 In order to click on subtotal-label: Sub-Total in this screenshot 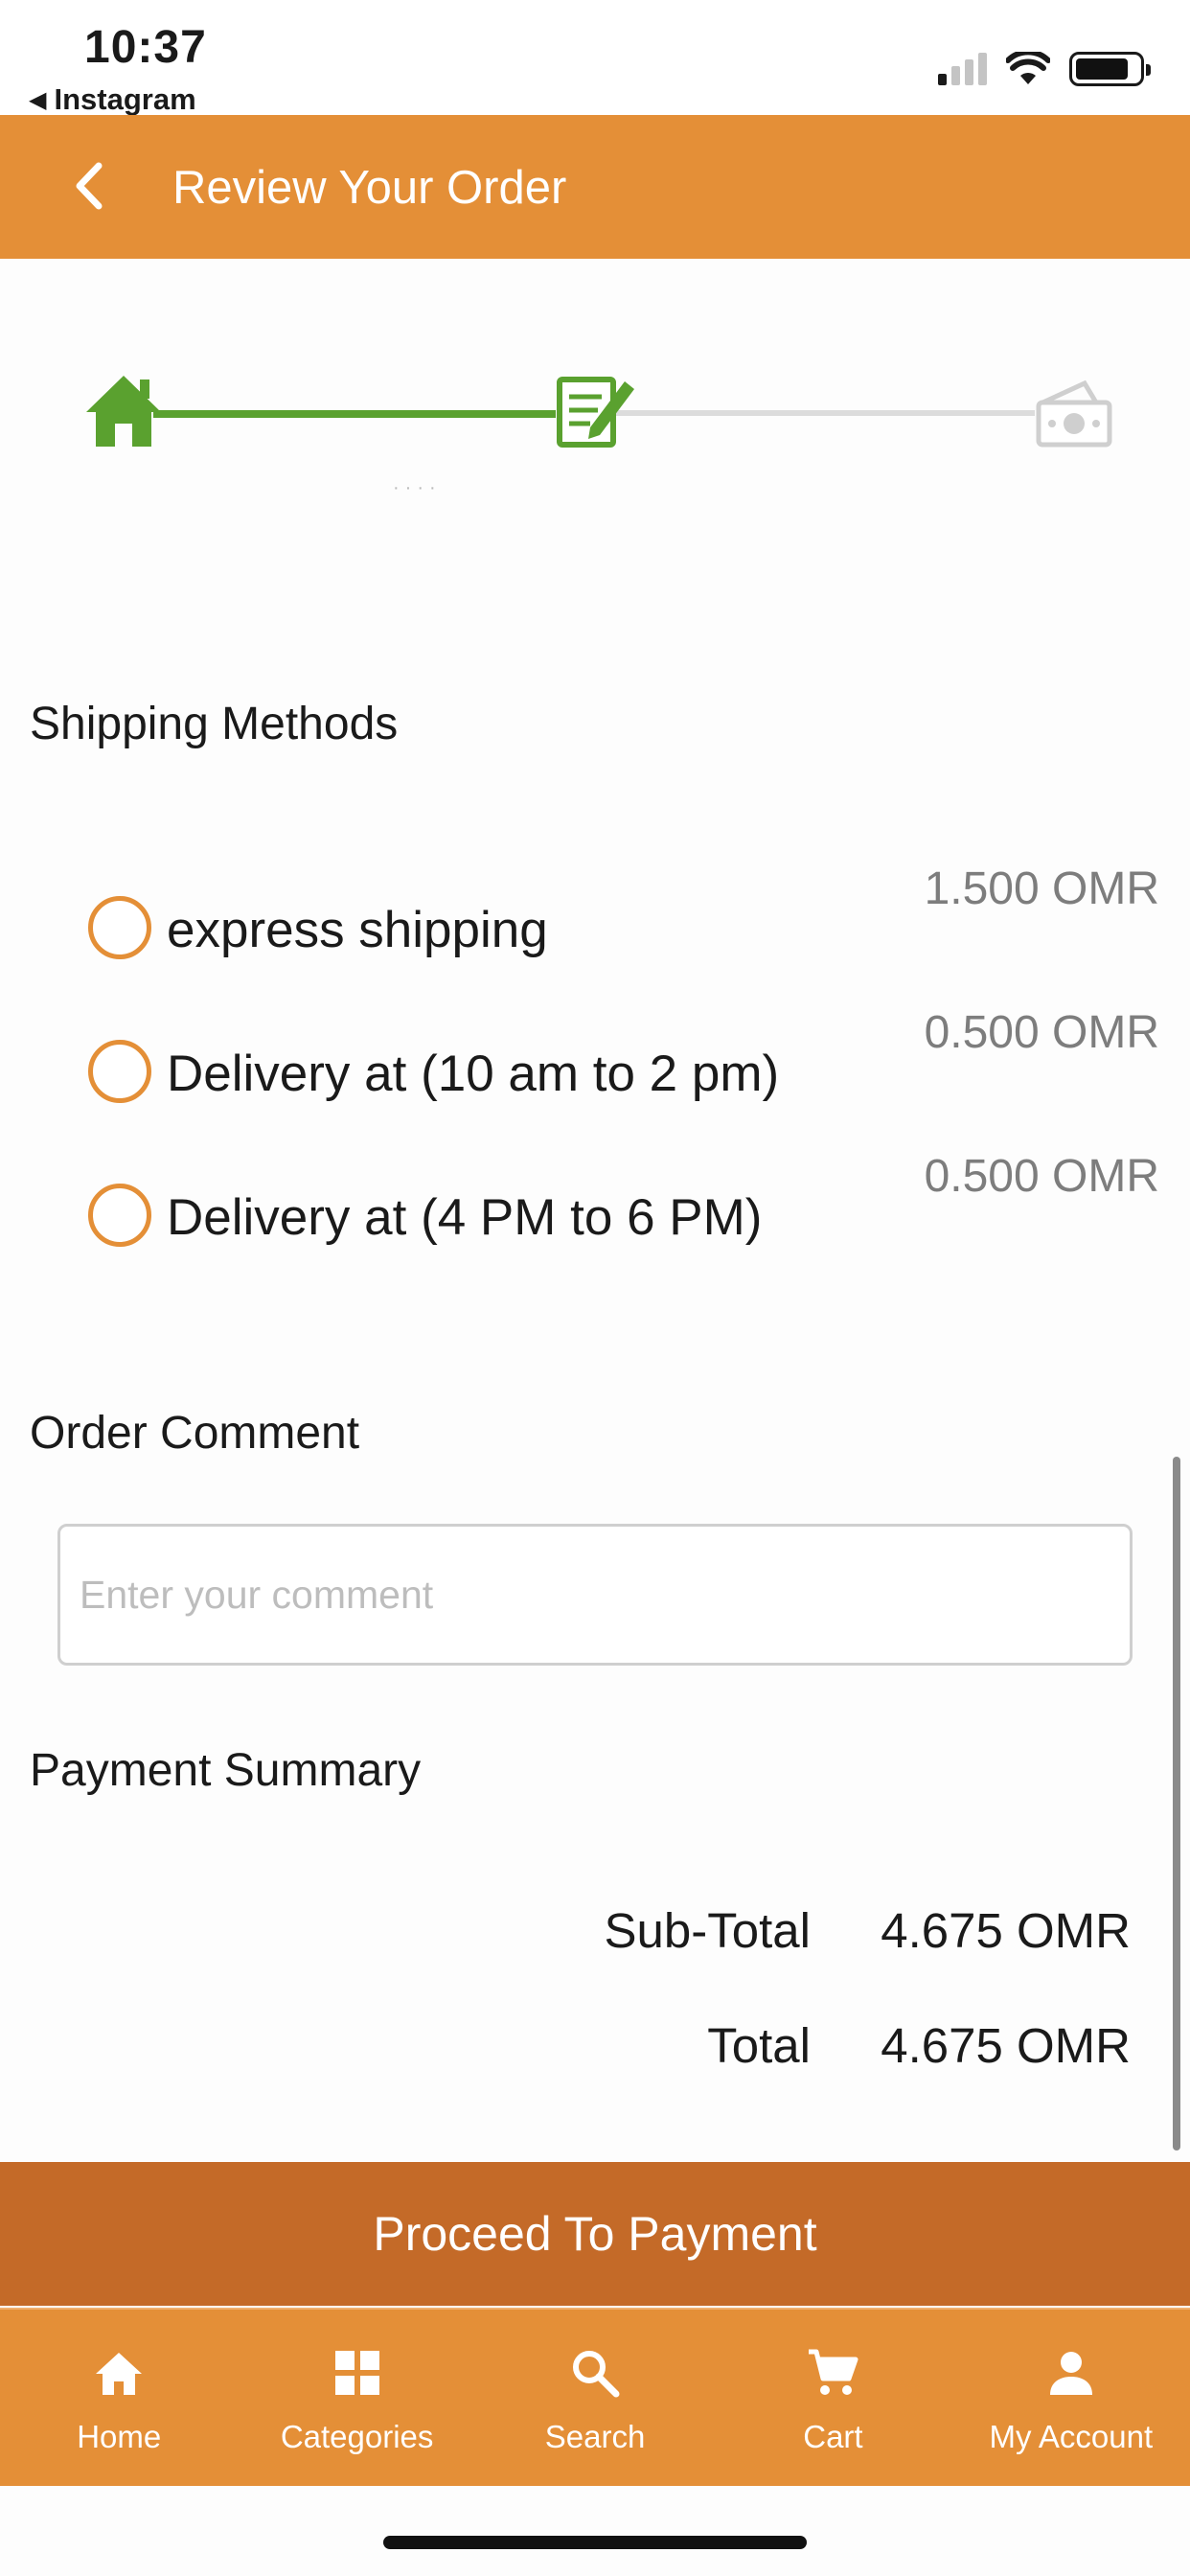, I will do `click(708, 1930)`.